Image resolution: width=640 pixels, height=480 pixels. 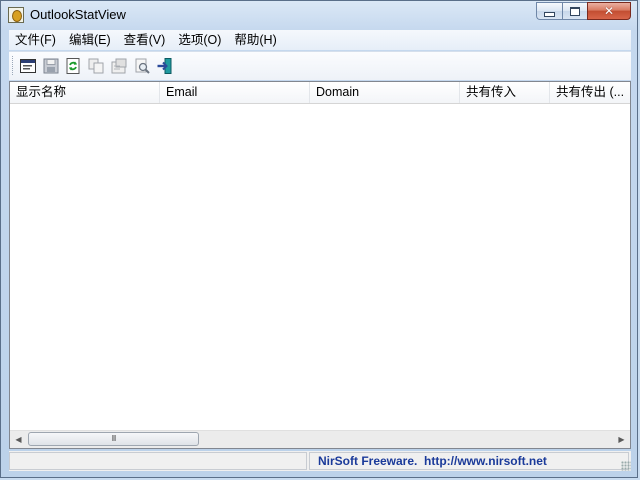 What do you see at coordinates (90, 40) in the screenshot?
I see `menu-edit: 编辑(E)` at bounding box center [90, 40].